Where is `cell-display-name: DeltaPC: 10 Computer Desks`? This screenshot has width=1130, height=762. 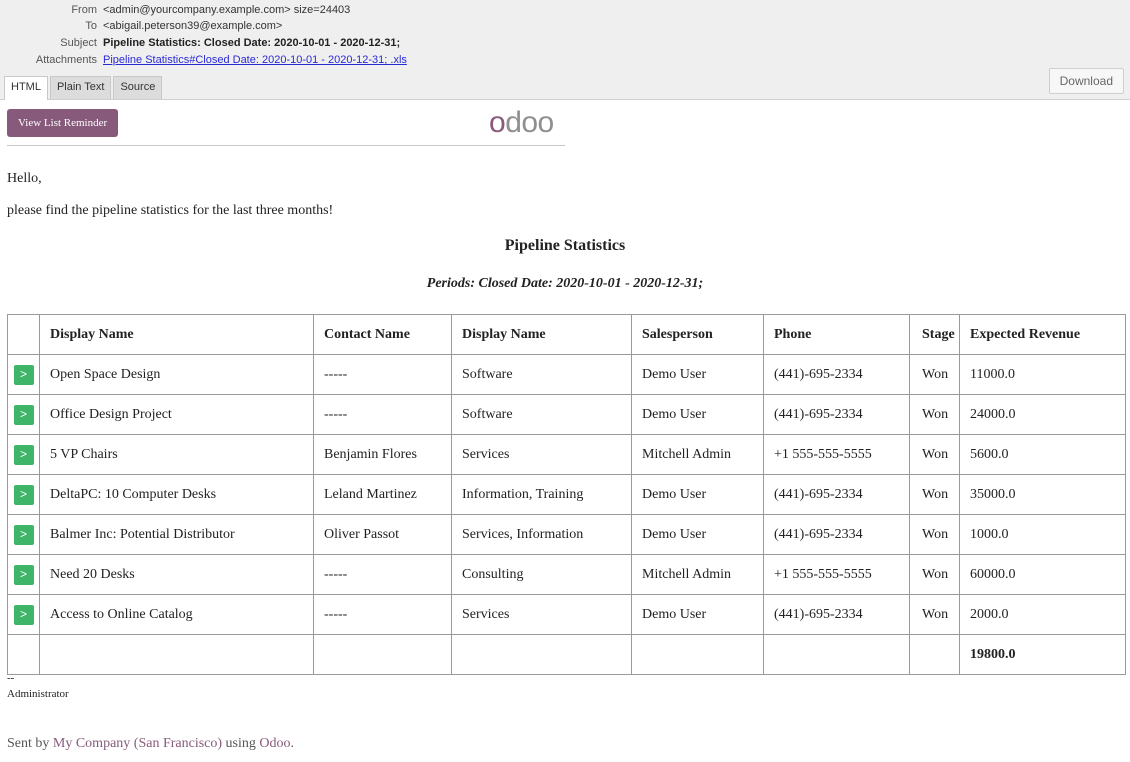 cell-display-name: DeltaPC: 10 Computer Desks is located at coordinates (176, 494).